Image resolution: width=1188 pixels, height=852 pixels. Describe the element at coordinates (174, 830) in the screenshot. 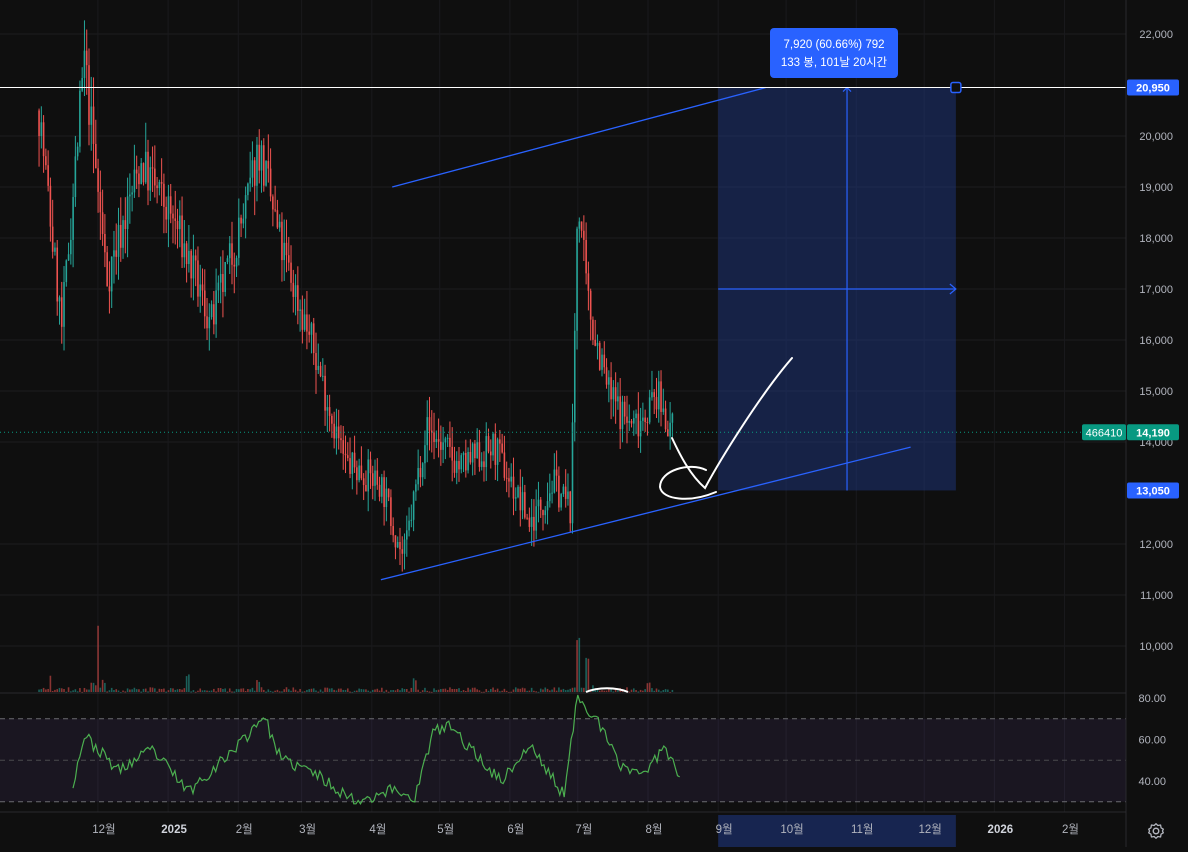

I see `time-tick-label: 2025` at that location.